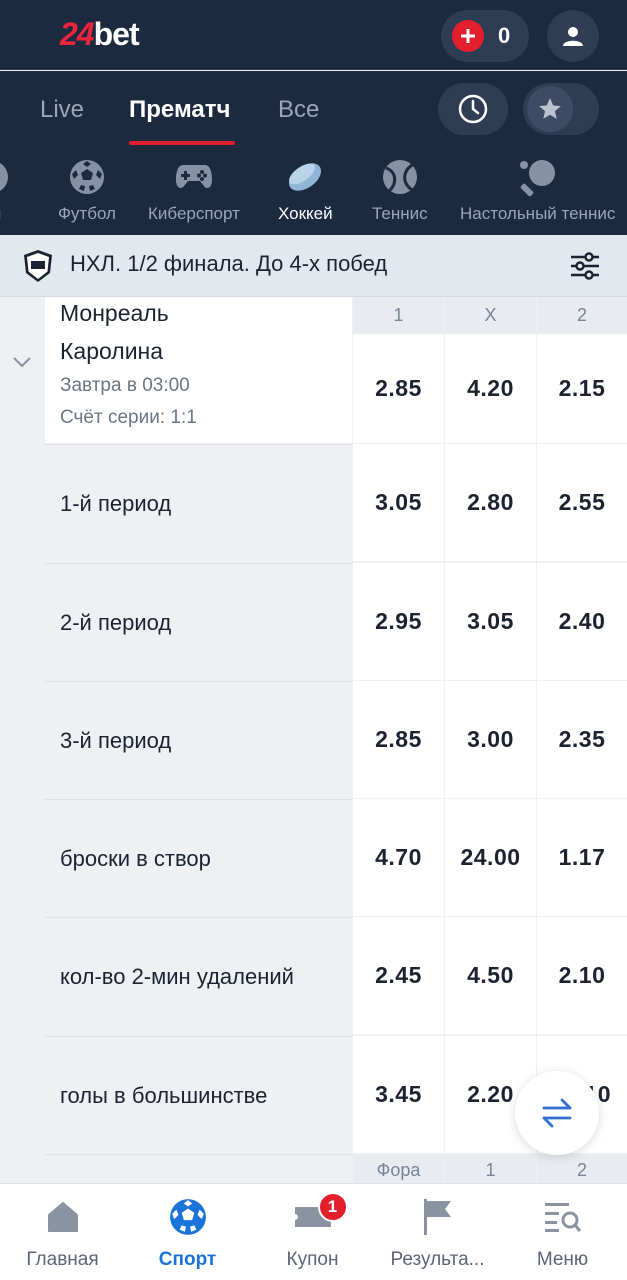 This screenshot has height=1280, width=627. What do you see at coordinates (114, 313) in the screenshot?
I see `team-home: Монреаль` at bounding box center [114, 313].